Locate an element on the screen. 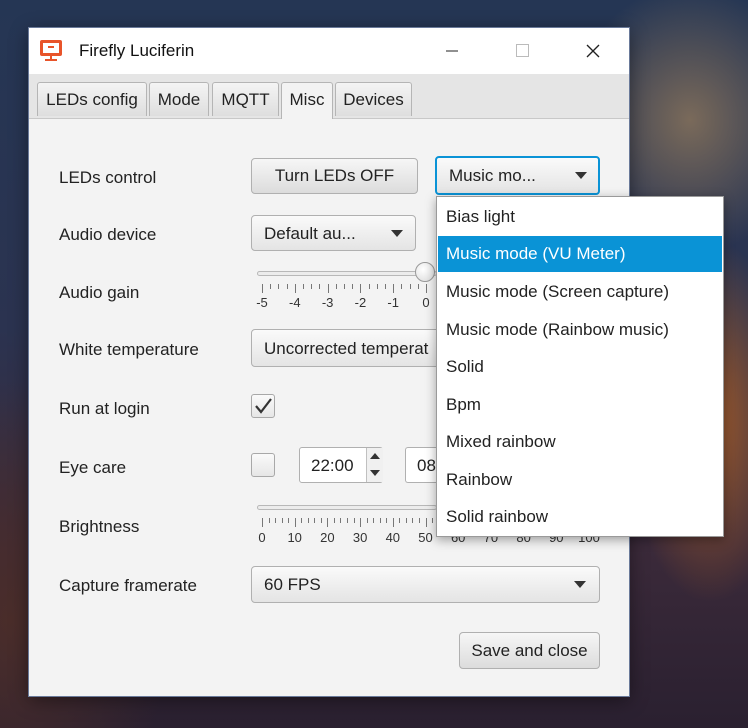 The height and width of the screenshot is (728, 748). checkmark-icon is located at coordinates (263, 406).